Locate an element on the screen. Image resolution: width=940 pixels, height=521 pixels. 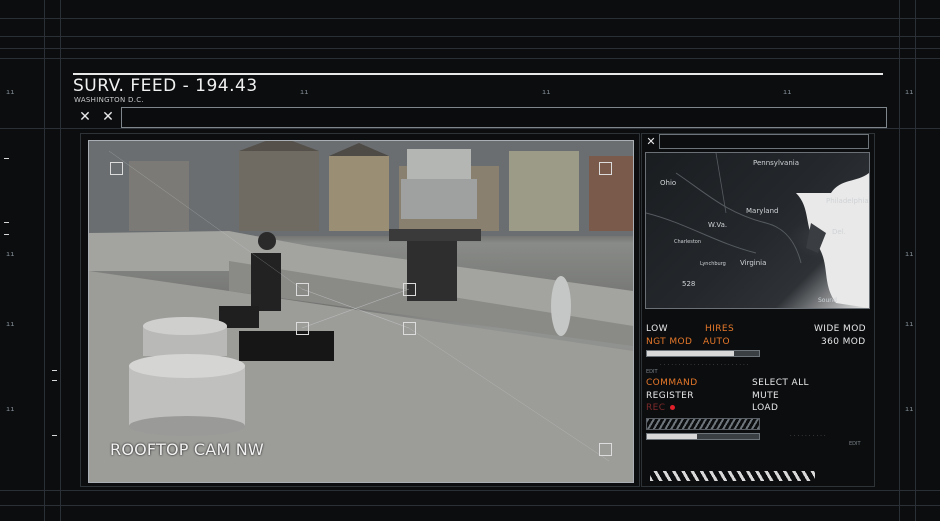
status-microtext: · · · · · · · · · · is located at coordinates (808, 436).